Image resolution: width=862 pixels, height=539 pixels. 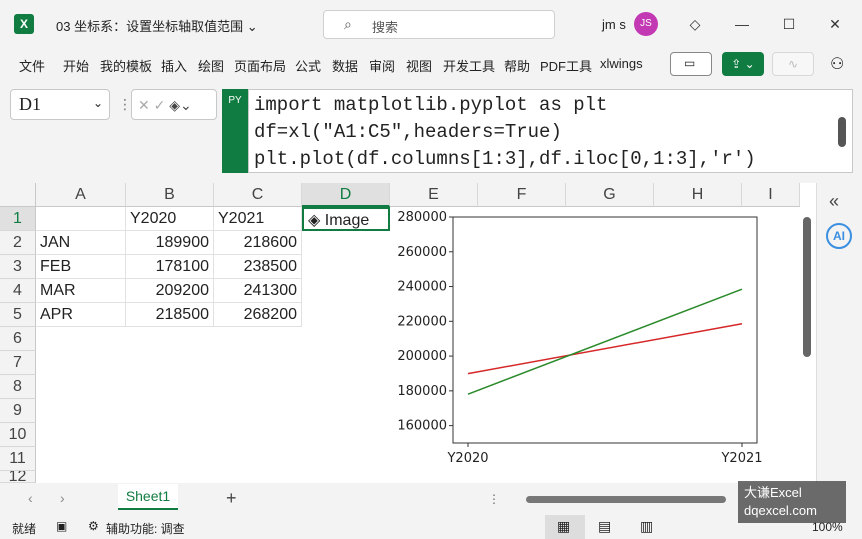 What do you see at coordinates (842, 132) in the screenshot?
I see `formula-scrollbar` at bounding box center [842, 132].